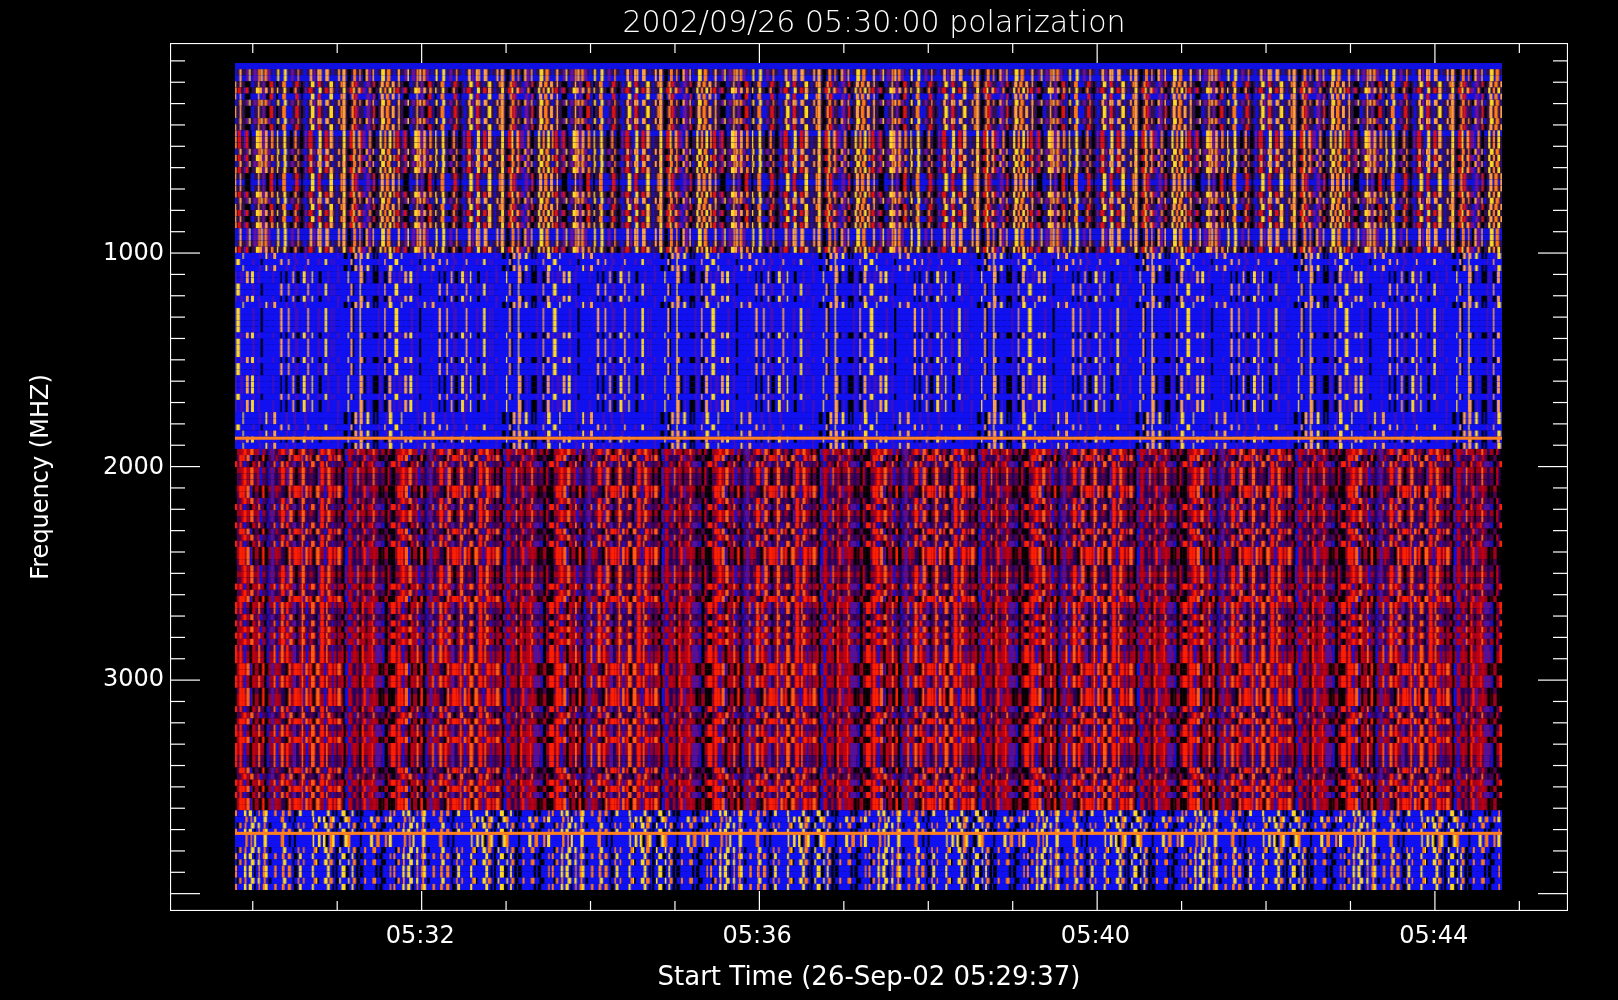 The height and width of the screenshot is (1000, 1618). What do you see at coordinates (869, 976) in the screenshot?
I see `x-axis-label: Start Time (26-Sep-02 05:29:37)` at bounding box center [869, 976].